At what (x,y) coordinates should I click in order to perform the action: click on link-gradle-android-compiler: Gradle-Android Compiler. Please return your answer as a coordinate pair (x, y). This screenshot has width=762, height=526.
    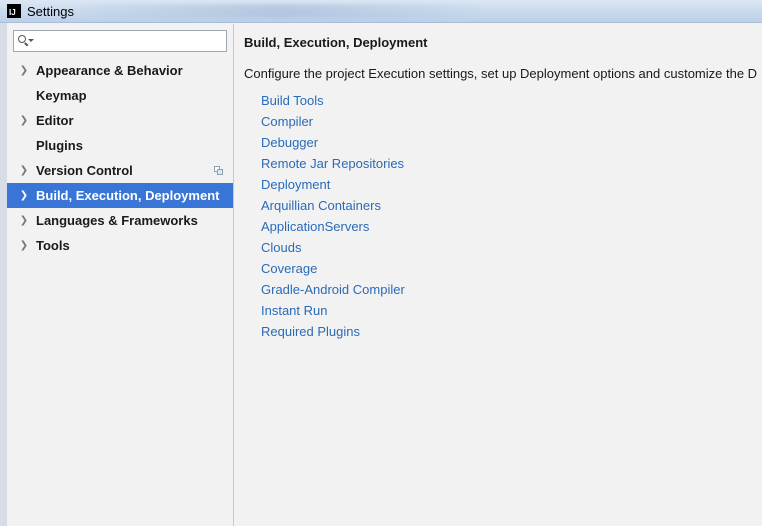
    Looking at the image, I should click on (333, 291).